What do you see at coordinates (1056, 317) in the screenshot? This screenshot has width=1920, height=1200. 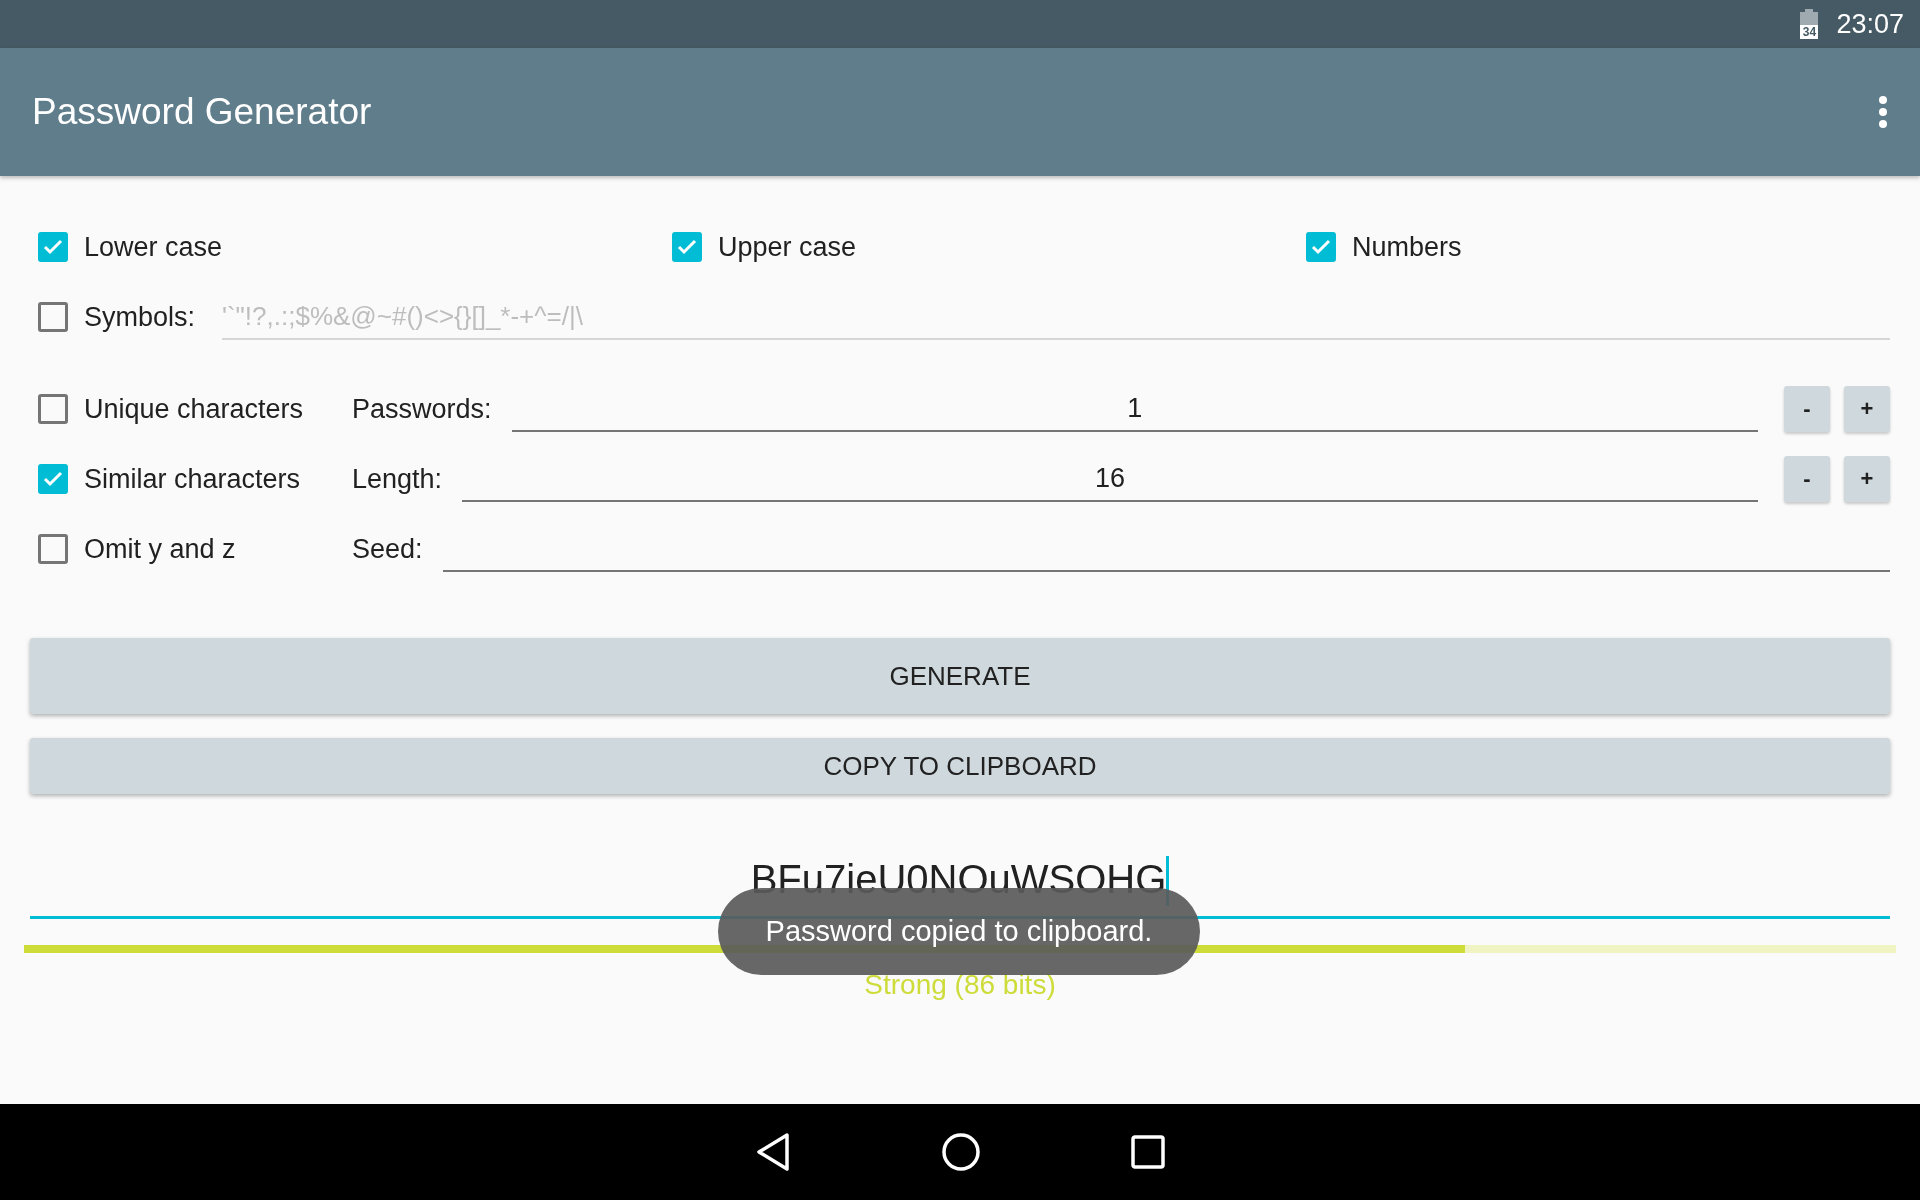 I see `symbols-field: '`"!?,.:;$%&@~#()<>{}[]_*-+^=/|\` at bounding box center [1056, 317].